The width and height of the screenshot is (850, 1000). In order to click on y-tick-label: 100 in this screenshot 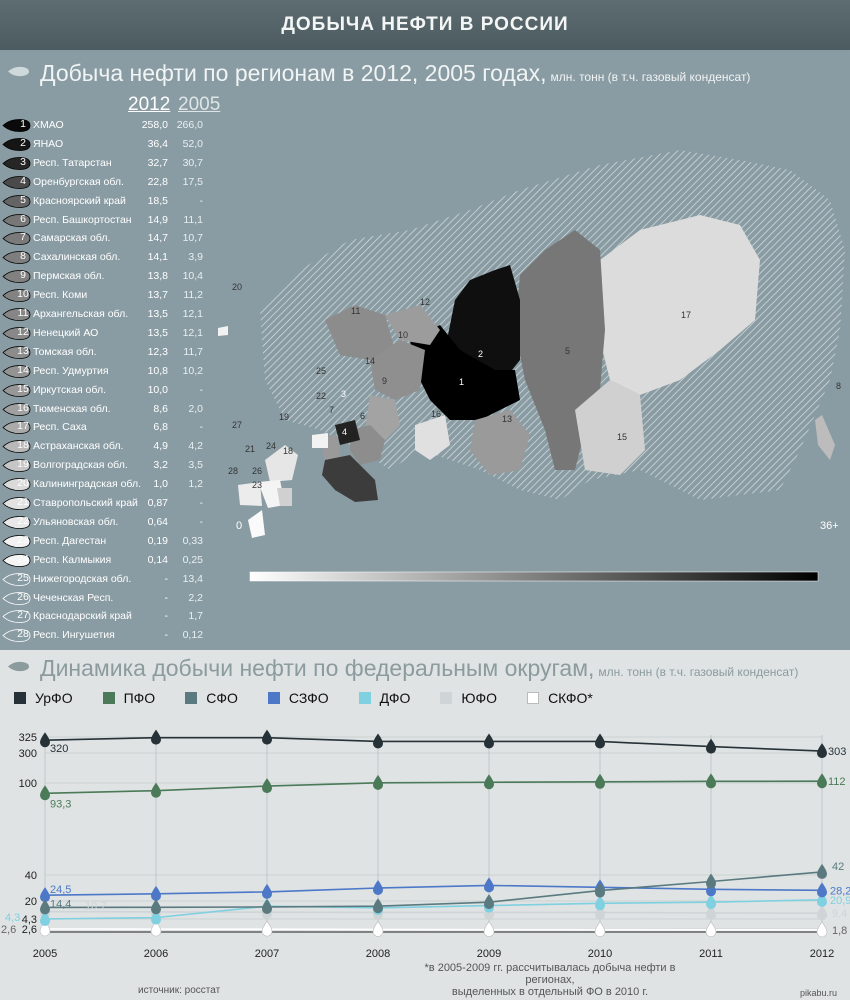, I will do `click(28, 784)`.